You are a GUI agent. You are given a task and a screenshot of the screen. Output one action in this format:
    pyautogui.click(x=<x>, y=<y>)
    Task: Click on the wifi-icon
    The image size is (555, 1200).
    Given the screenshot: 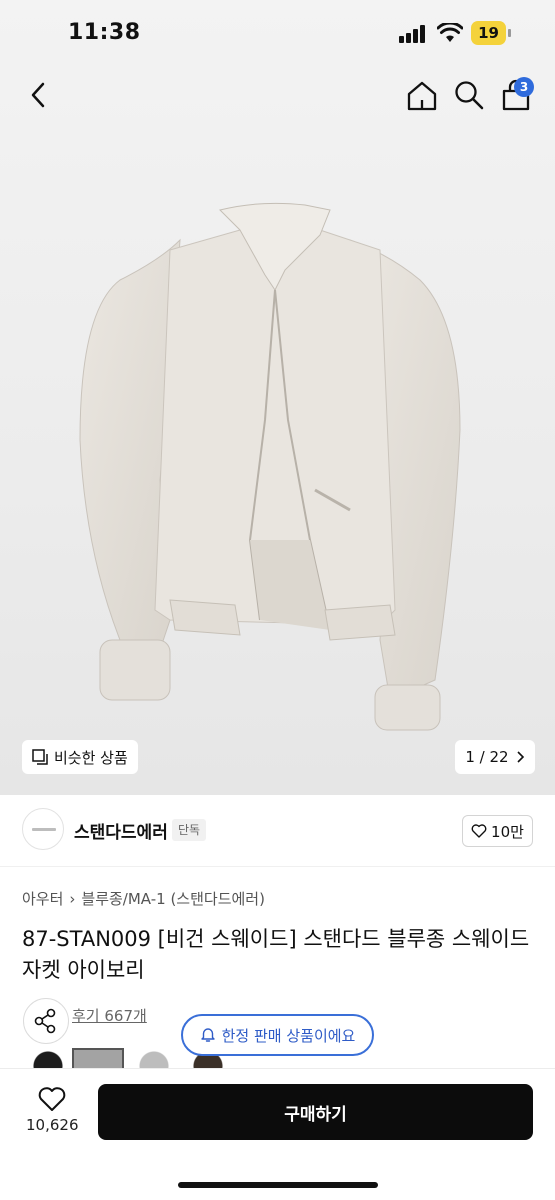 What is the action you would take?
    pyautogui.click(x=450, y=32)
    